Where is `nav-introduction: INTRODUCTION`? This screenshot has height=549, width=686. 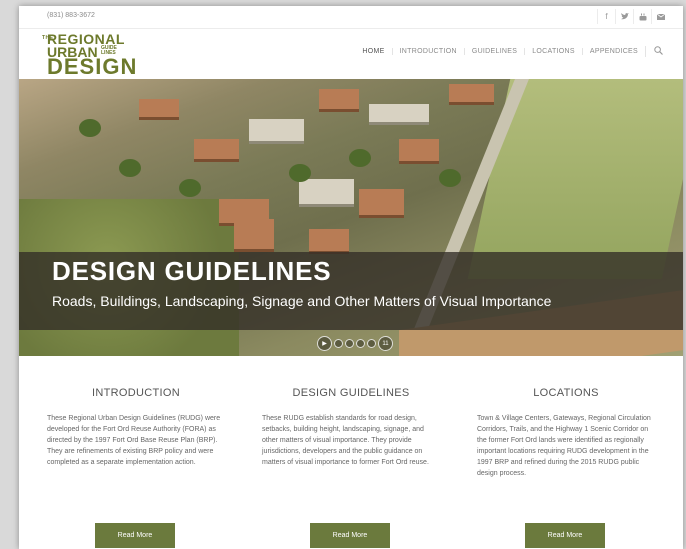 nav-introduction: INTRODUCTION is located at coordinates (427, 51).